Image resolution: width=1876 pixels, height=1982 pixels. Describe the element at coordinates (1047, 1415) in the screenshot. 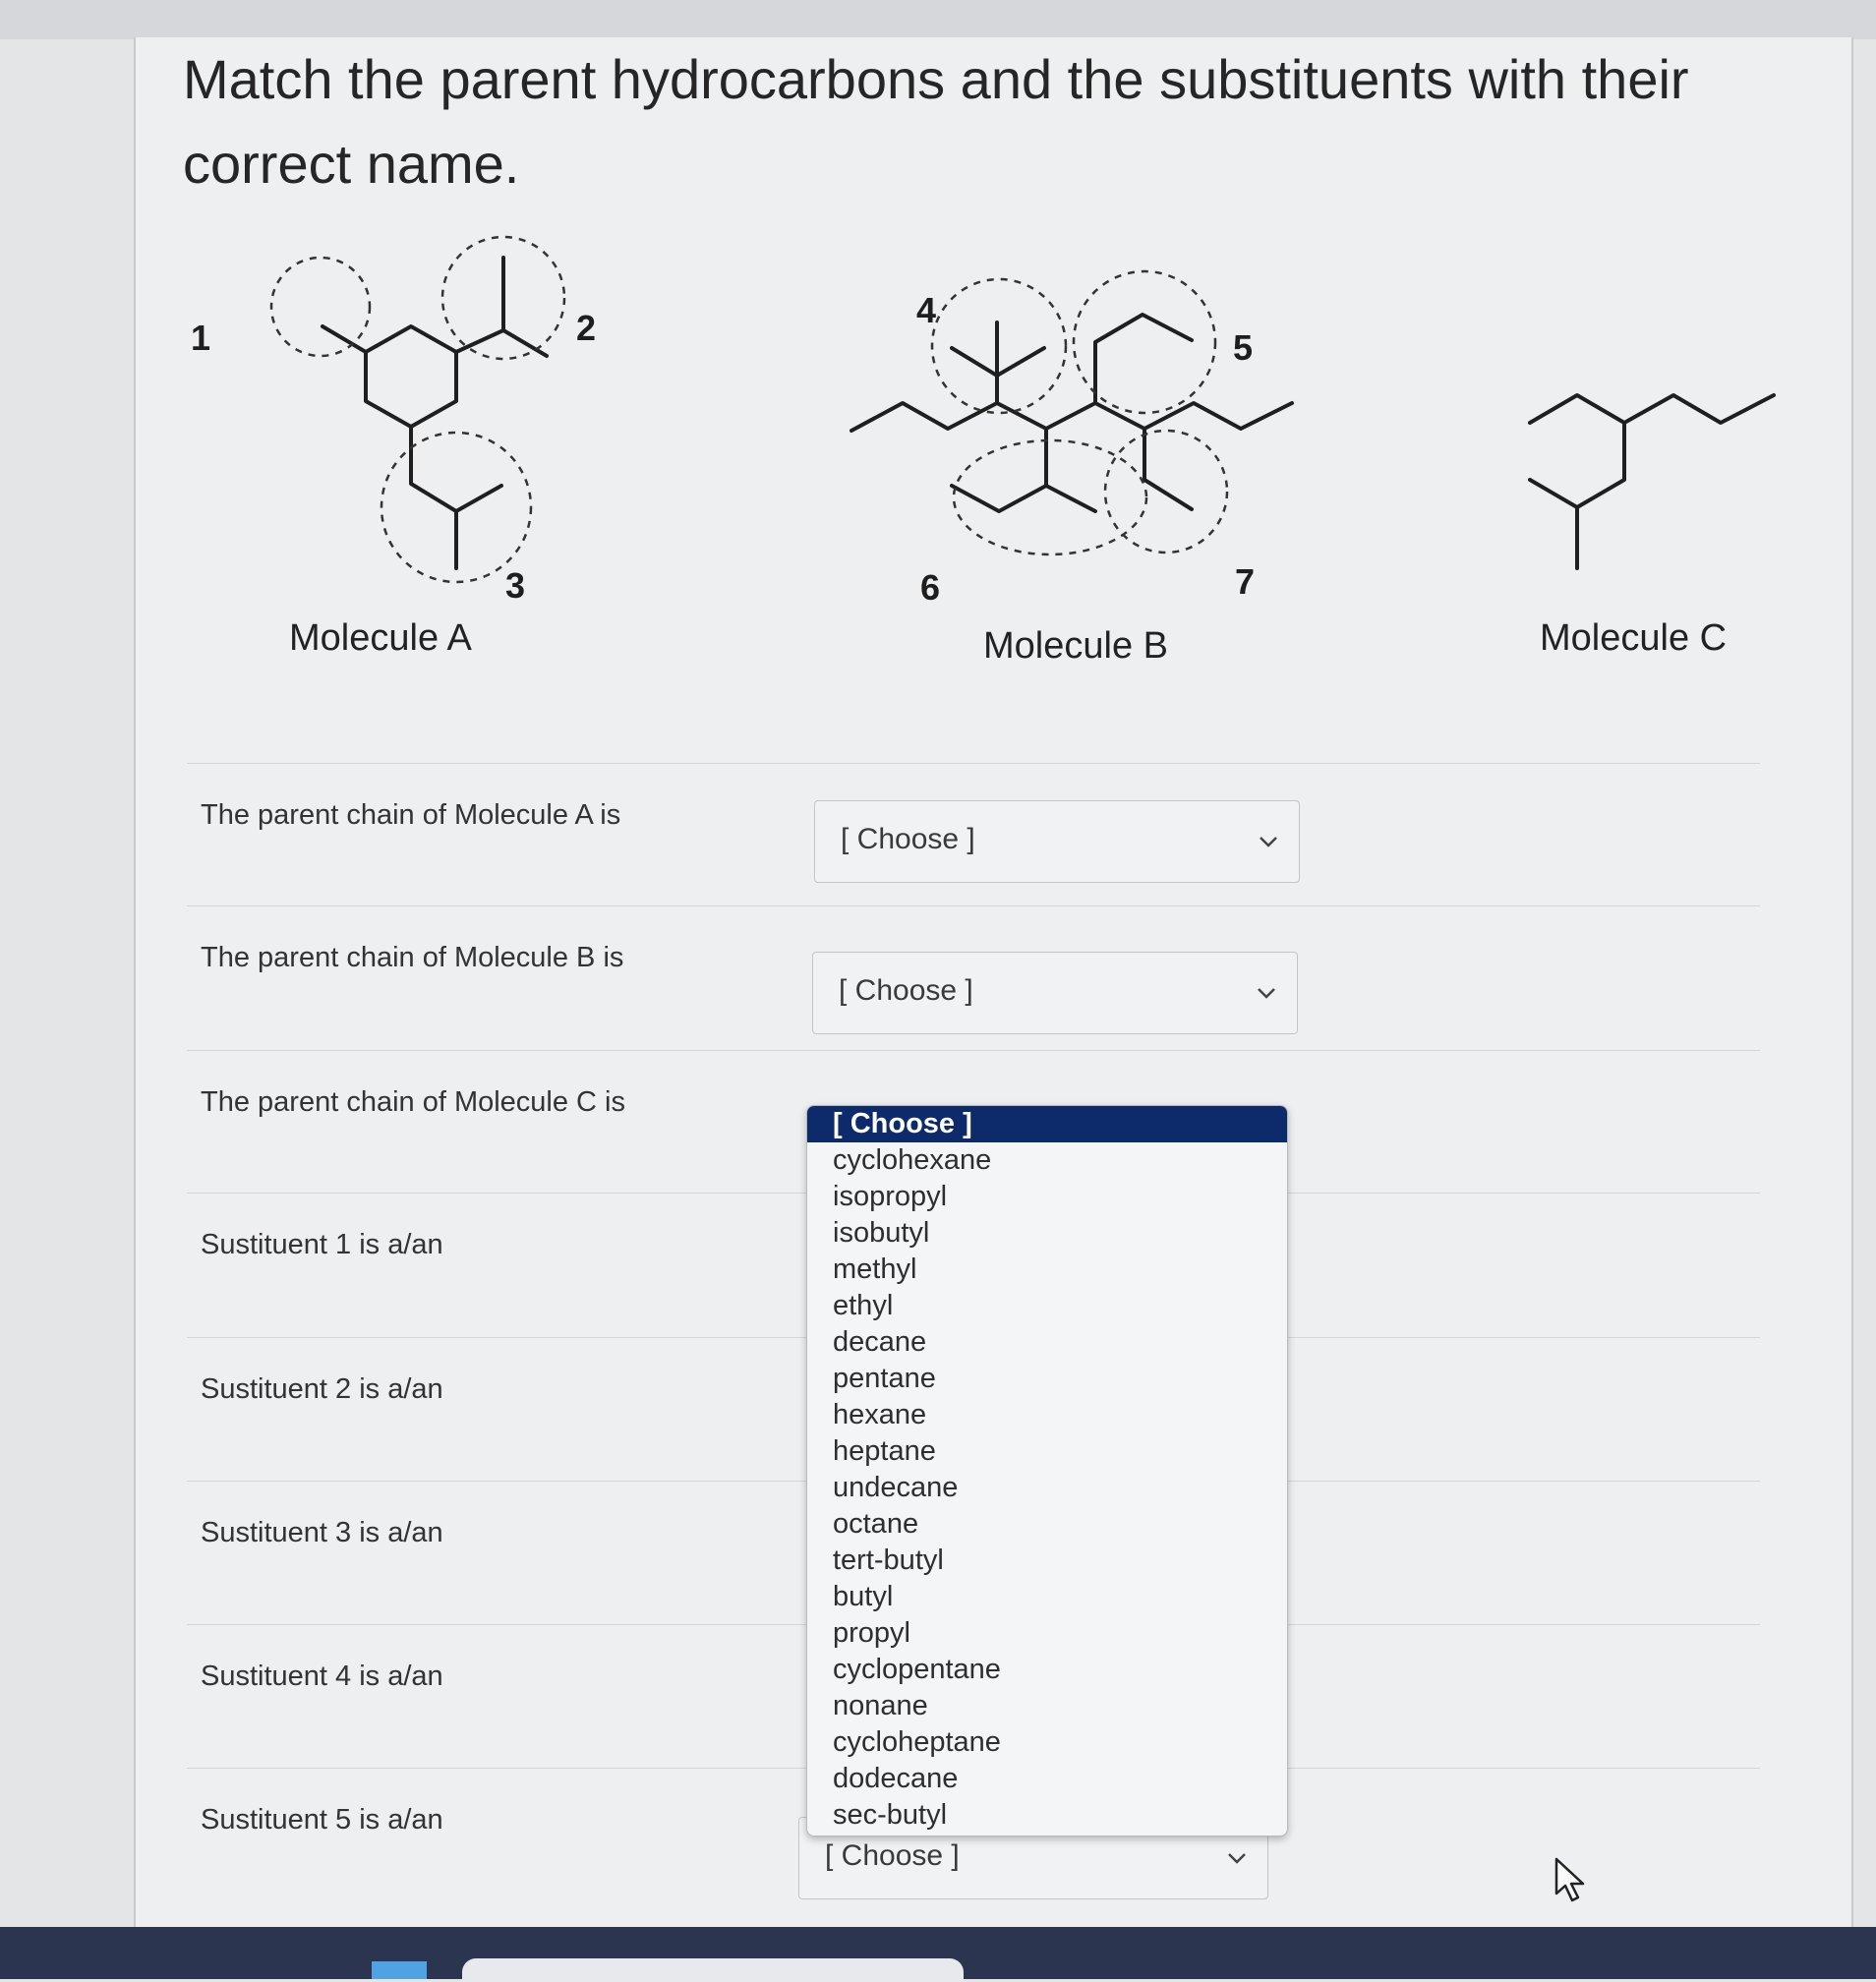

I see `dropdown-option: hexane` at that location.